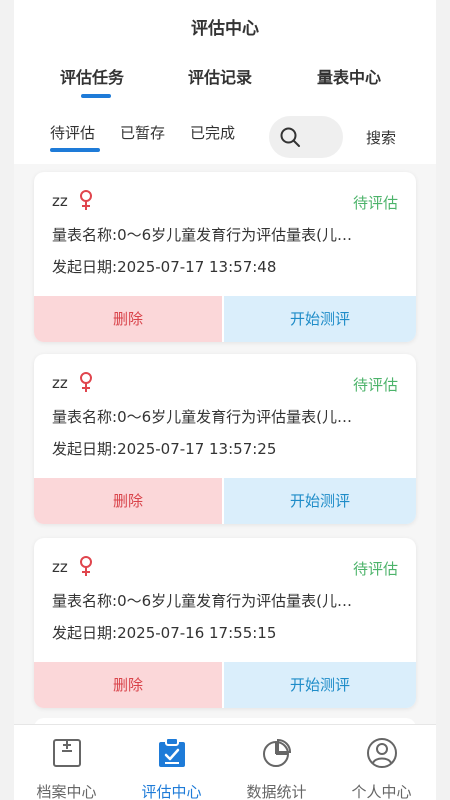 Image resolution: width=450 pixels, height=800 pixels. I want to click on nav-label: 个人中心, so click(381, 791).